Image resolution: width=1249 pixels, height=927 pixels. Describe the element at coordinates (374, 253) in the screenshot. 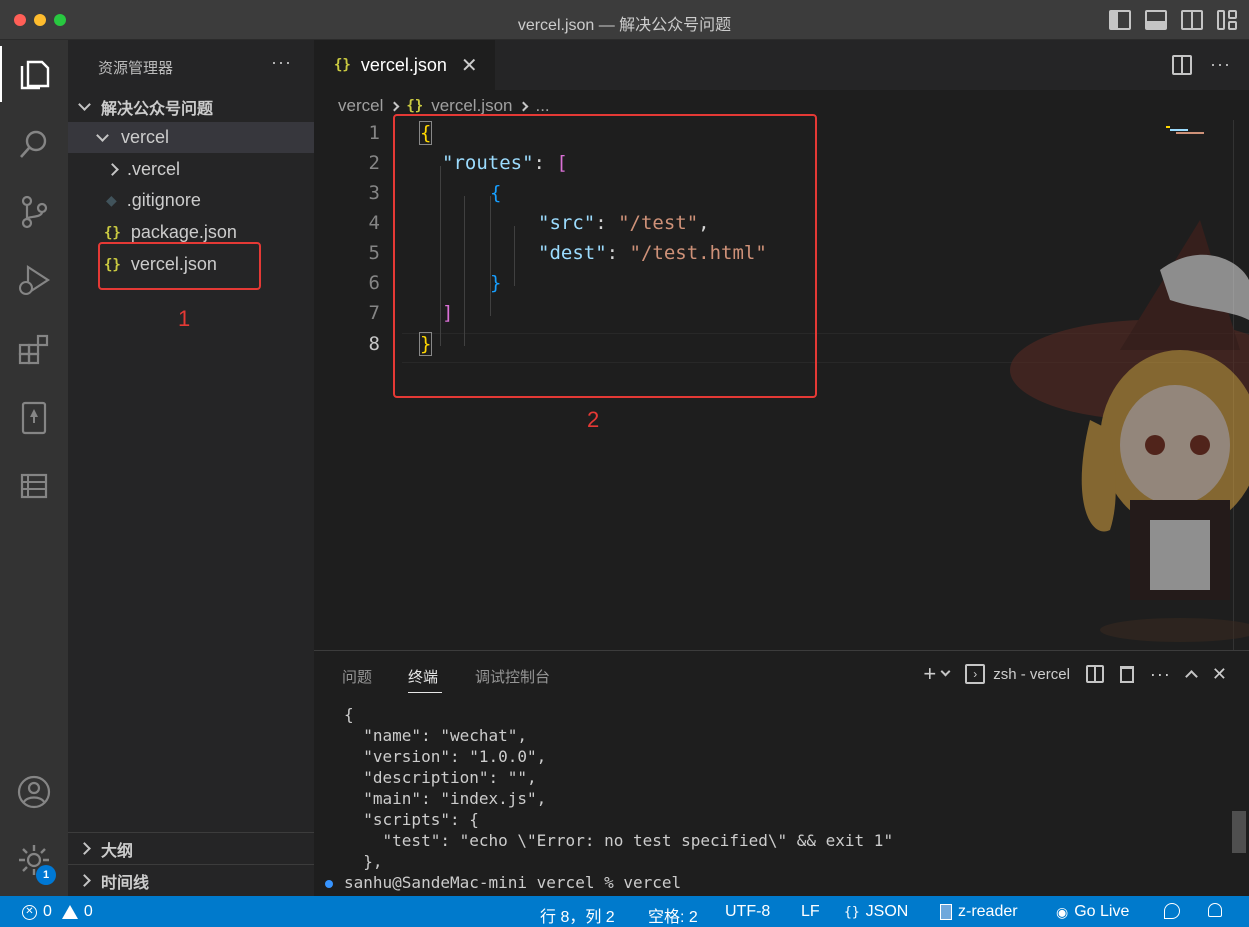

I see `line-number: 5` at that location.